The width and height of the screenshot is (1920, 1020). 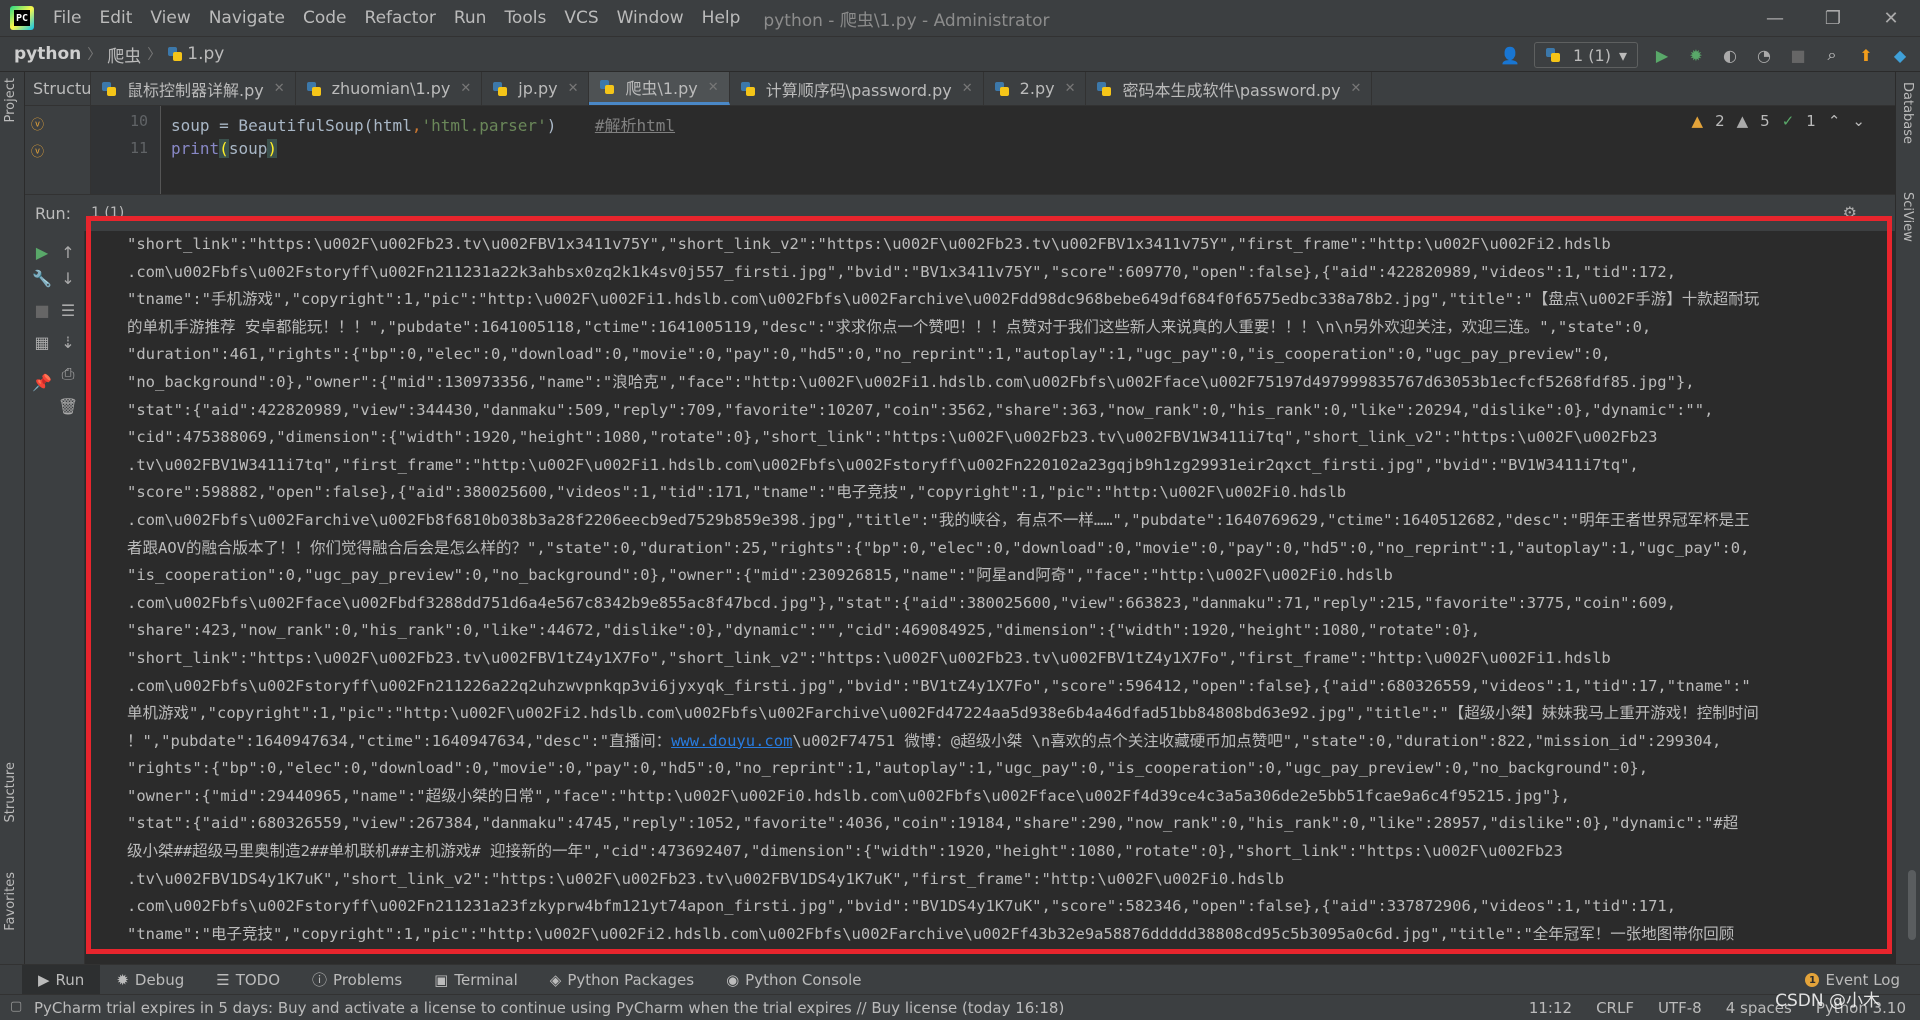 I want to click on menu-file: File, so click(x=67, y=18).